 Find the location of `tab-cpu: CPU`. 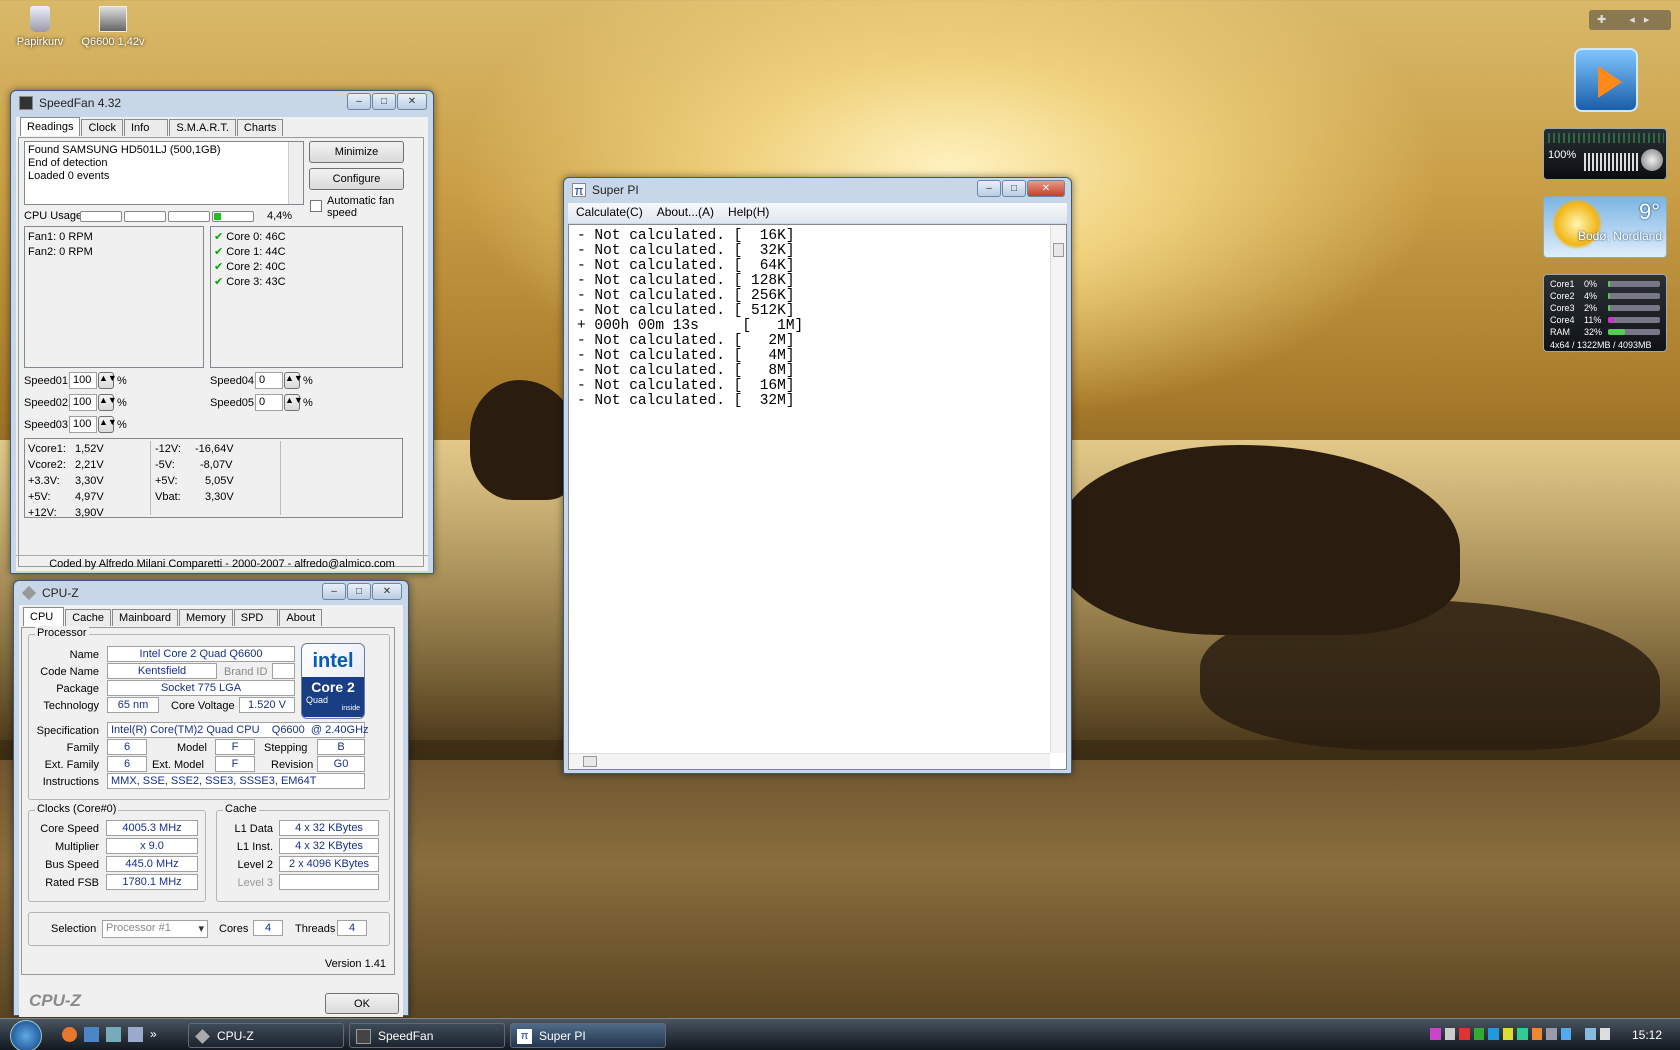

tab-cpu: CPU is located at coordinates (44, 616).